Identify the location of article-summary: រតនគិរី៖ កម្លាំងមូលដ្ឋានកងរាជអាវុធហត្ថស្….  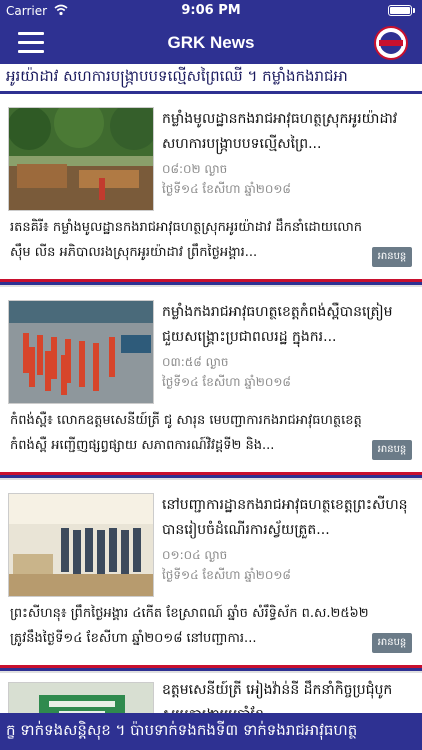
(186, 240).